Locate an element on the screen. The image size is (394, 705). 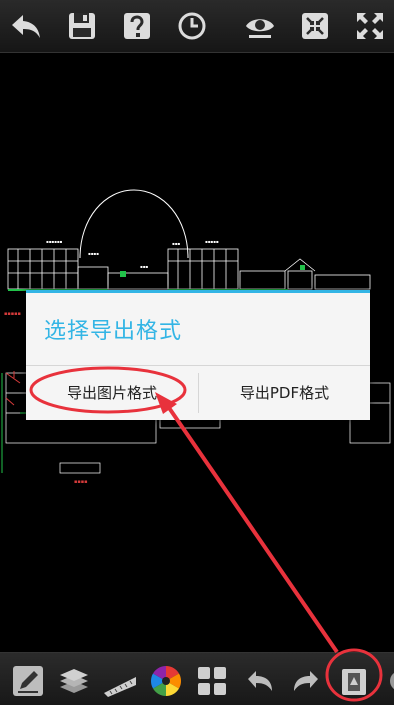
color-wheel-icon is located at coordinates (166, 681).